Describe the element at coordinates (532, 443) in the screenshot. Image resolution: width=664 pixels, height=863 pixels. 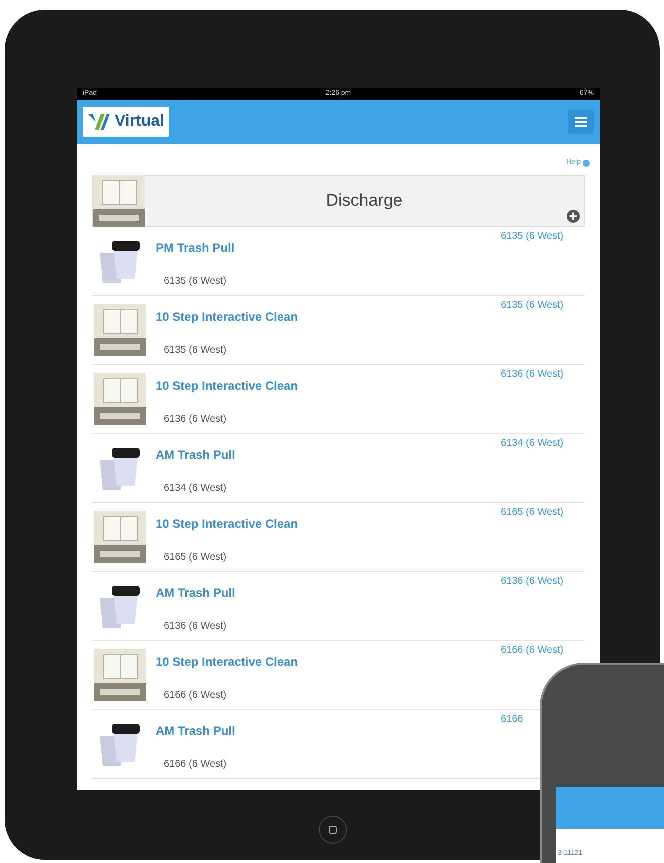
I see `room-label: 6134 (6 West)` at that location.